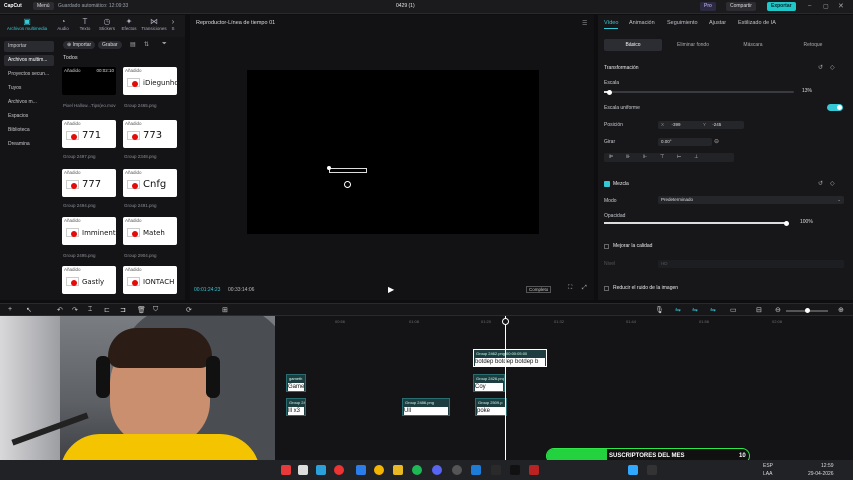 The height and width of the screenshot is (480, 853). Describe the element at coordinates (751, 200) in the screenshot. I see `mode-dropdown: Predeterminado ⌄` at that location.